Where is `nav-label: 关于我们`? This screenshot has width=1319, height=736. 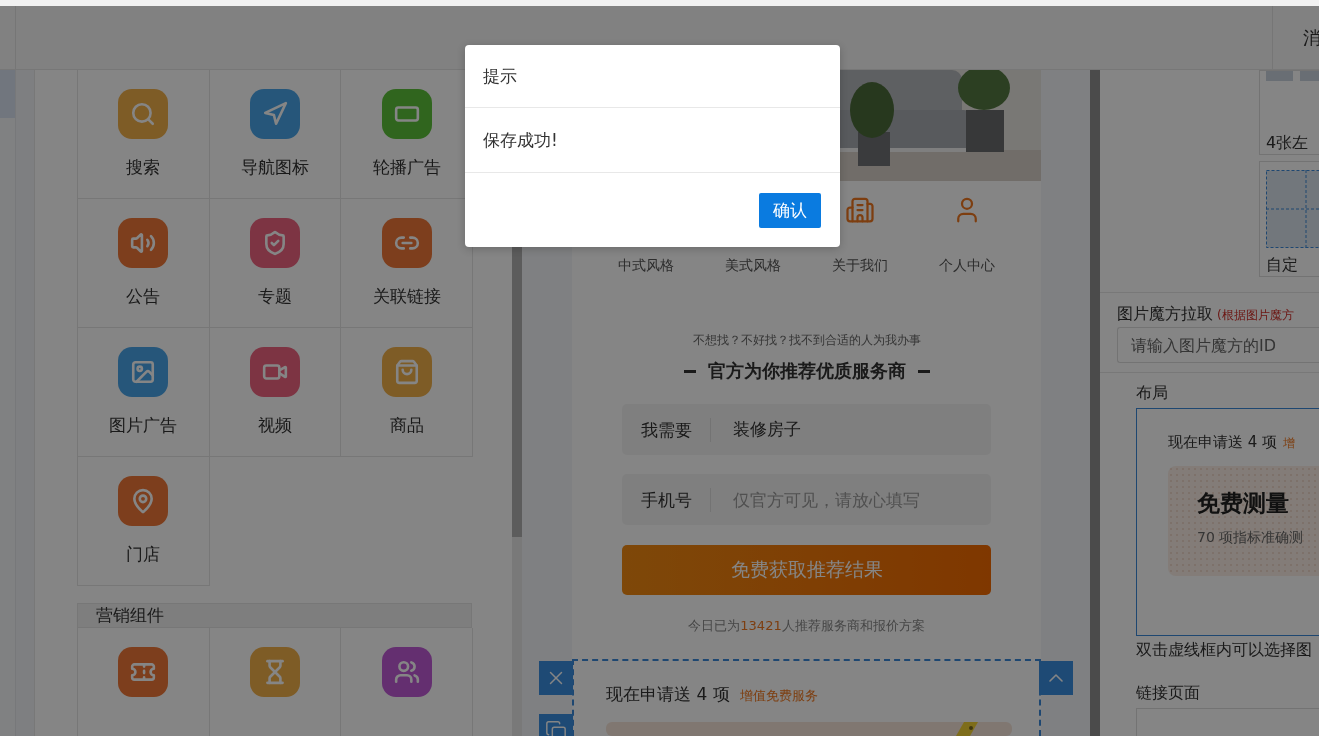 nav-label: 关于我们 is located at coordinates (860, 266).